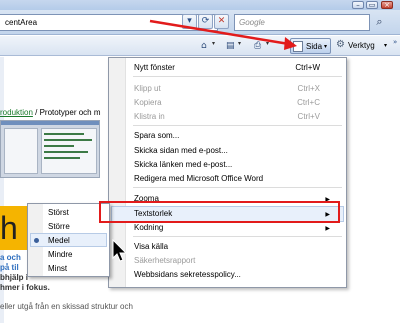 This screenshot has width=400, height=323. Describe the element at coordinates (10, 257) in the screenshot. I see `body-text: a och` at that location.